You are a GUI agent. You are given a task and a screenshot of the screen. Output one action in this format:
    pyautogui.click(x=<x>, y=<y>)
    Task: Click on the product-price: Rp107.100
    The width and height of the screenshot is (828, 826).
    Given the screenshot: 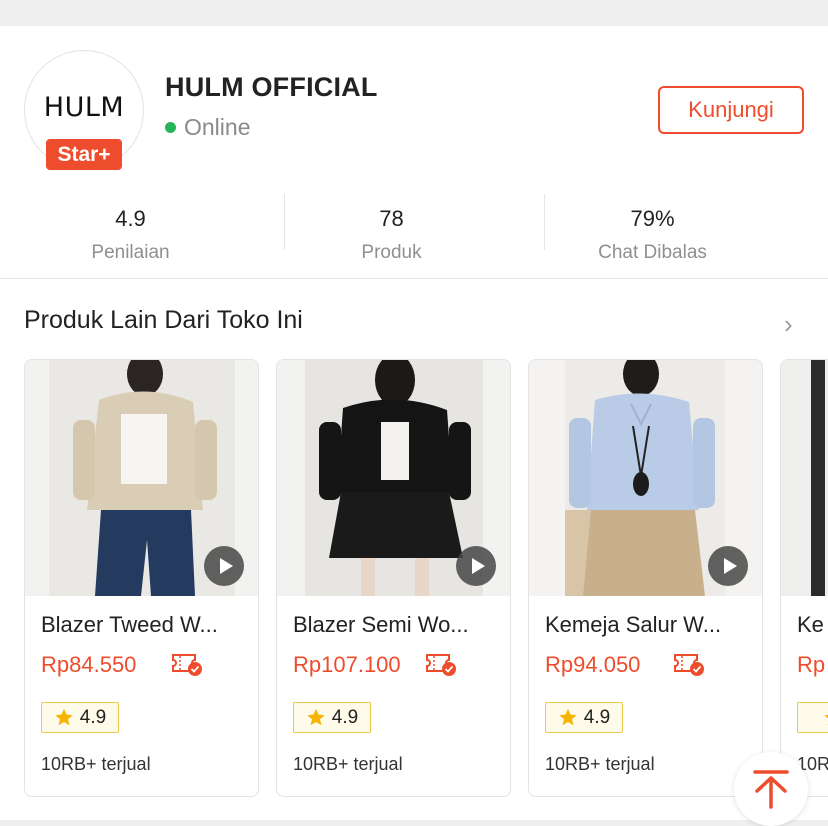 What is the action you would take?
    pyautogui.click(x=347, y=664)
    